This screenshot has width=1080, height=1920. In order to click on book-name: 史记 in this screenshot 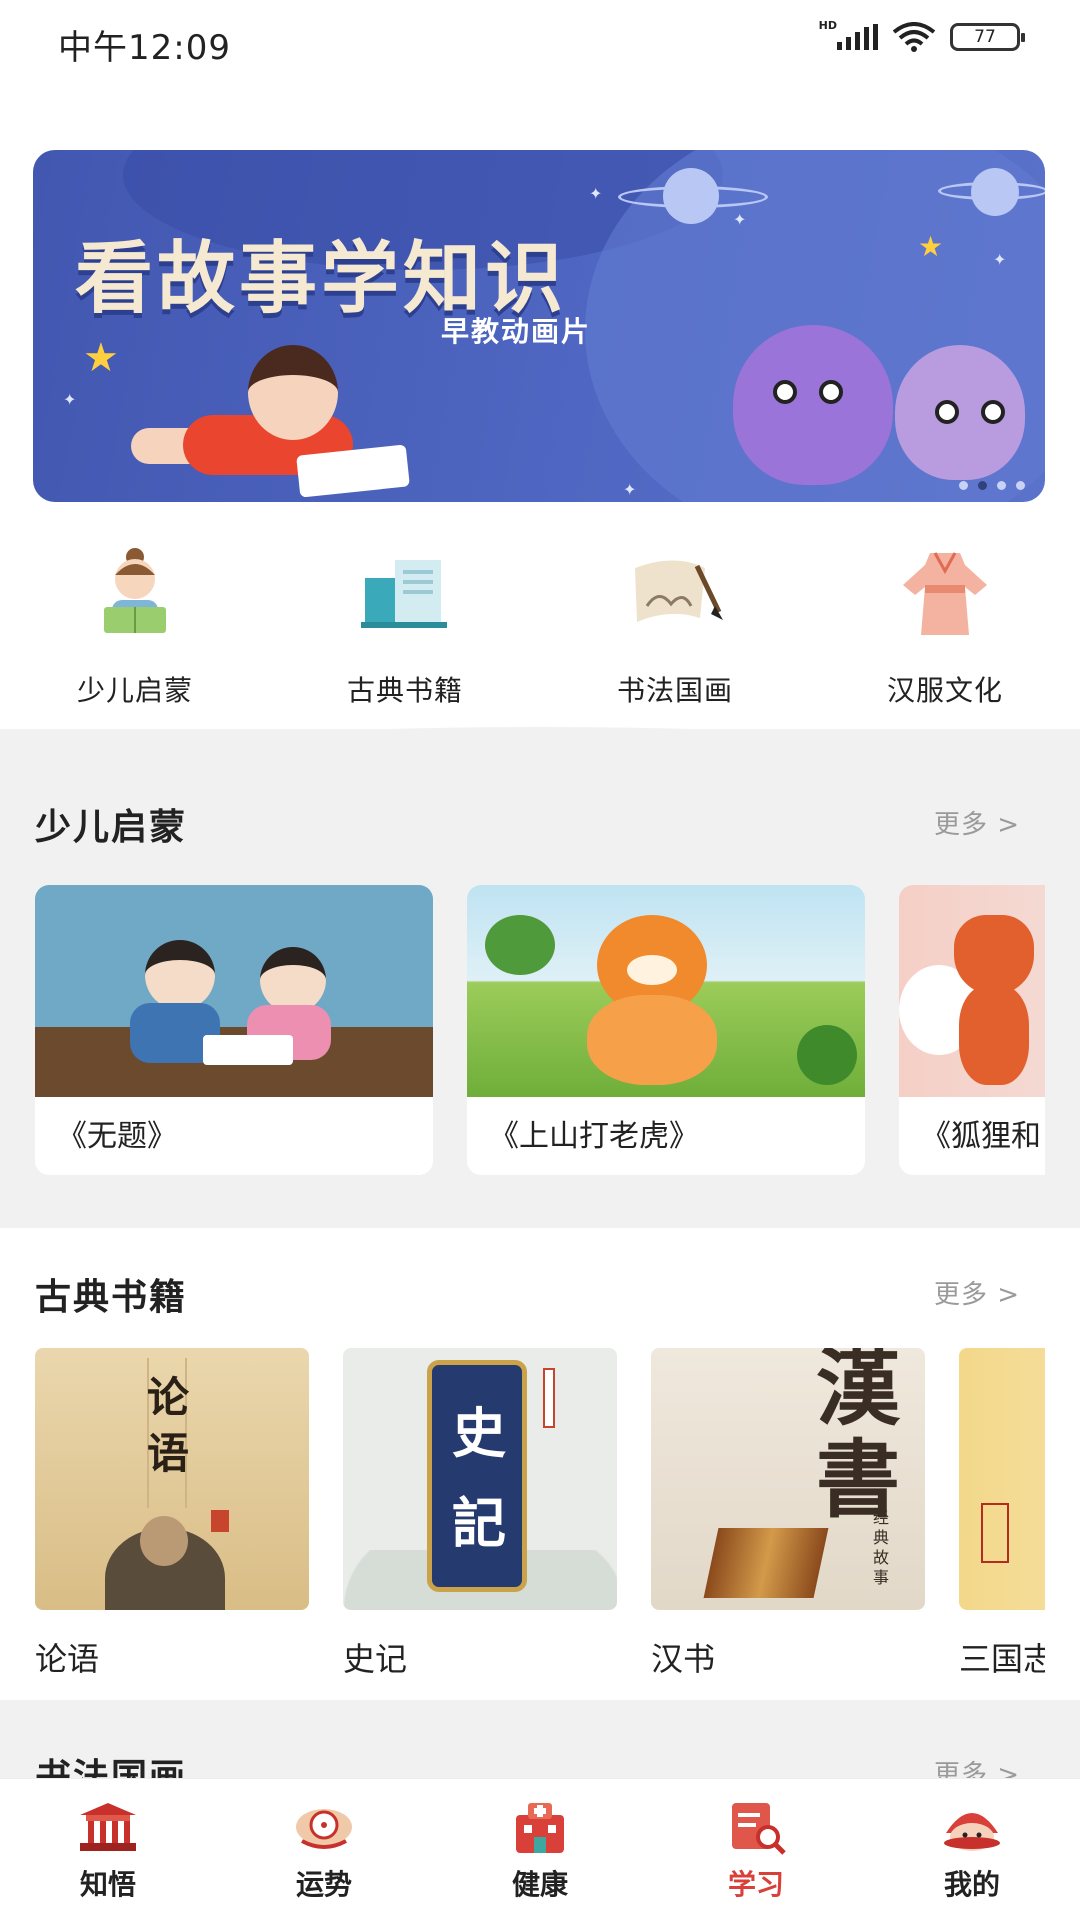, I will do `click(375, 1659)`.